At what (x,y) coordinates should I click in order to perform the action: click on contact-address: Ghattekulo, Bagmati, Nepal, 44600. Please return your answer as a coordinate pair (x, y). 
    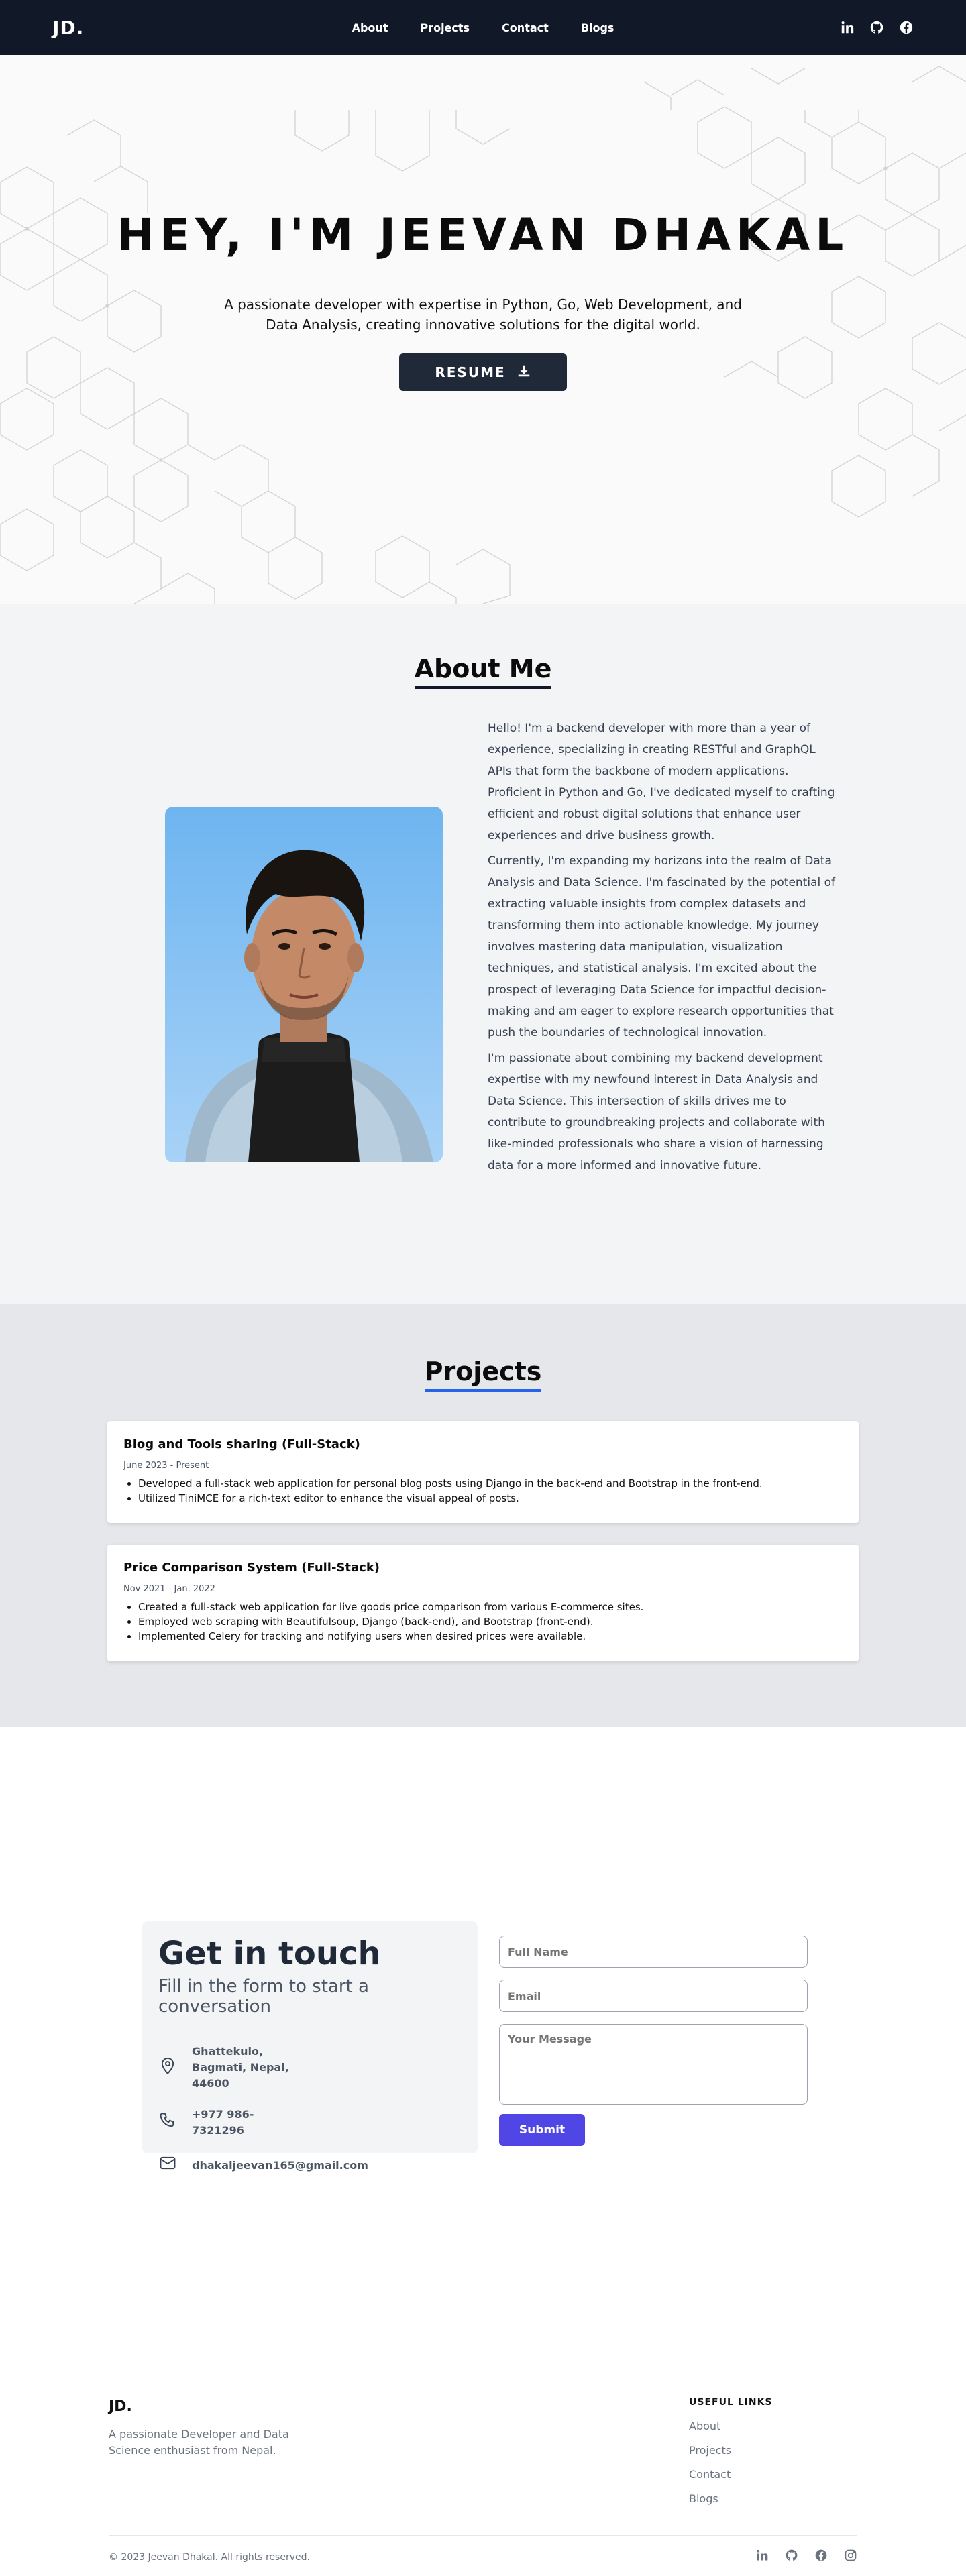
    Looking at the image, I should click on (310, 2067).